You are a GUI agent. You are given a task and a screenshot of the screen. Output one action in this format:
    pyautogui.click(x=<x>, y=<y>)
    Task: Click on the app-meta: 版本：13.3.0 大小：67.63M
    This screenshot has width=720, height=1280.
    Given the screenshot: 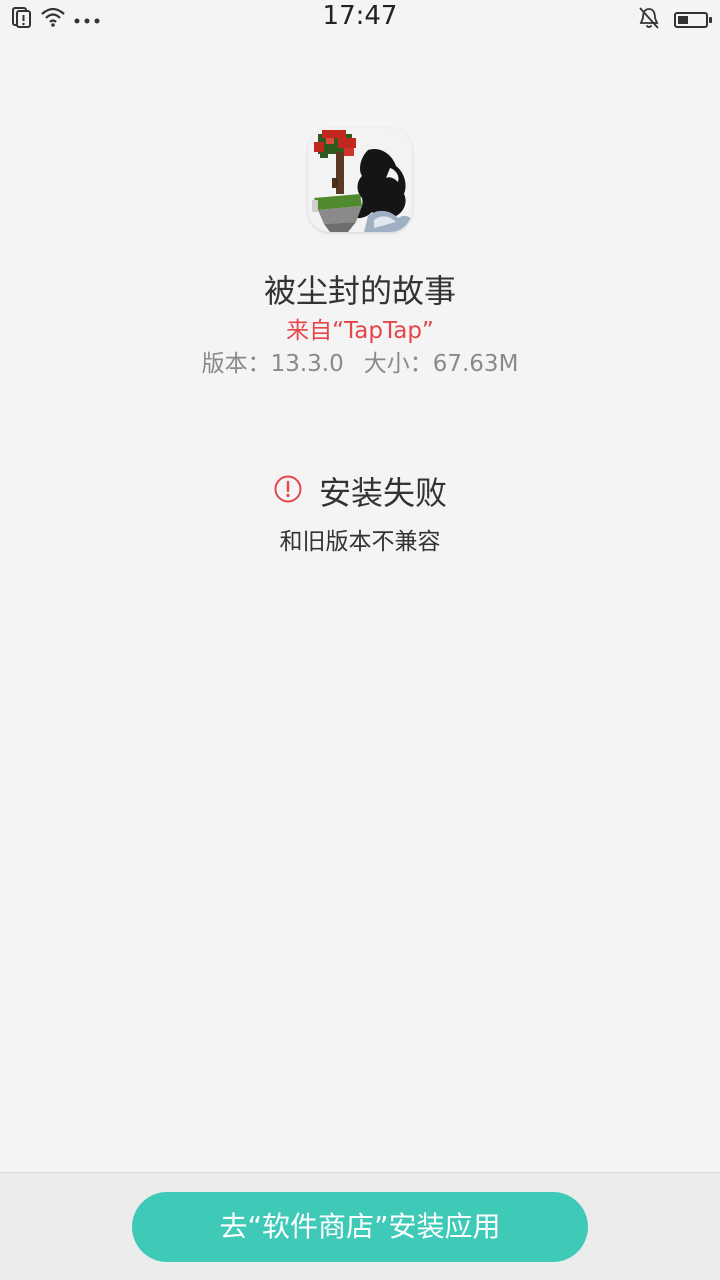 What is the action you would take?
    pyautogui.click(x=360, y=361)
    